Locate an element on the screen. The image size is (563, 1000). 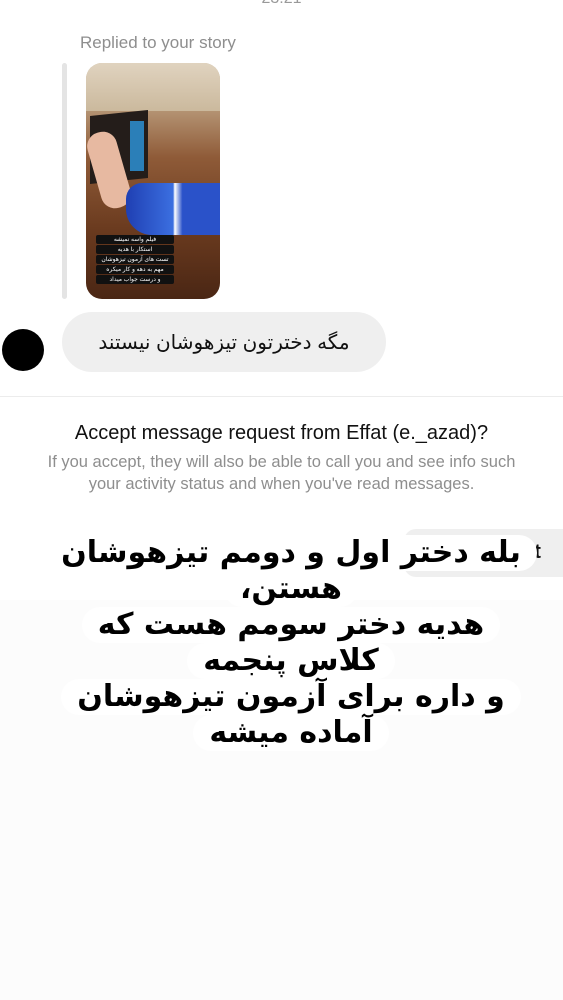
divider is located at coordinates (281, 396).